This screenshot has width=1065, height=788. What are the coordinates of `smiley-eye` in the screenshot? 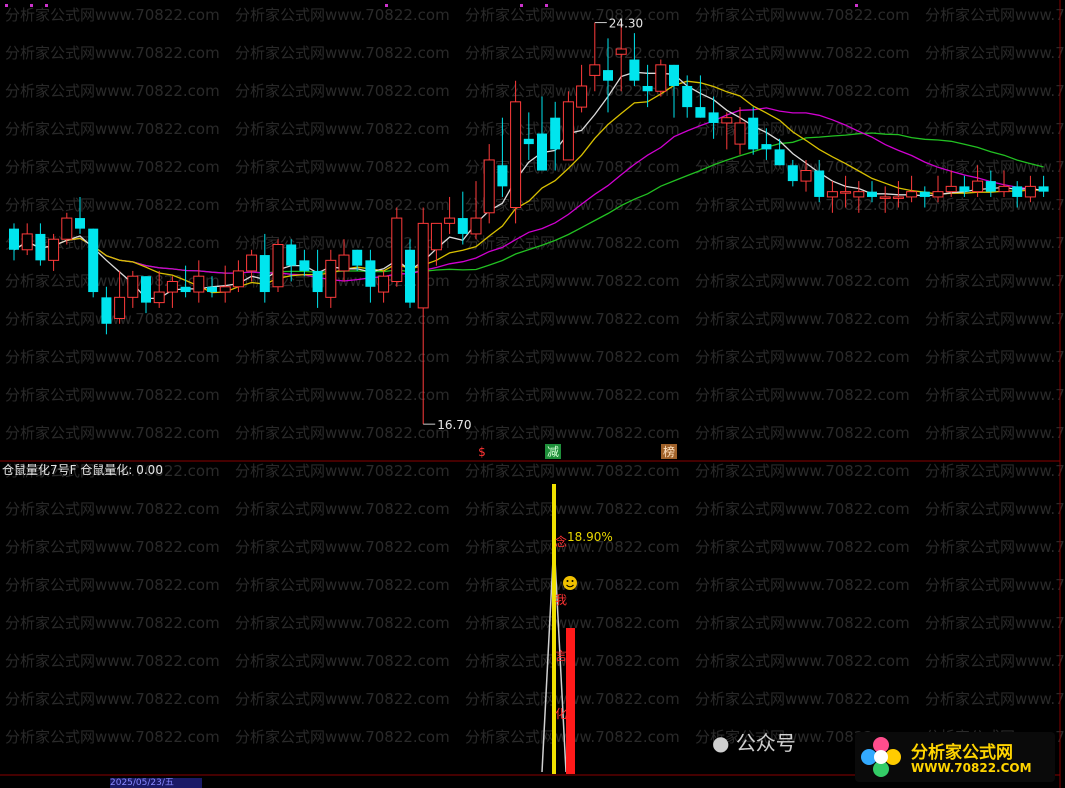 It's located at (572, 581).